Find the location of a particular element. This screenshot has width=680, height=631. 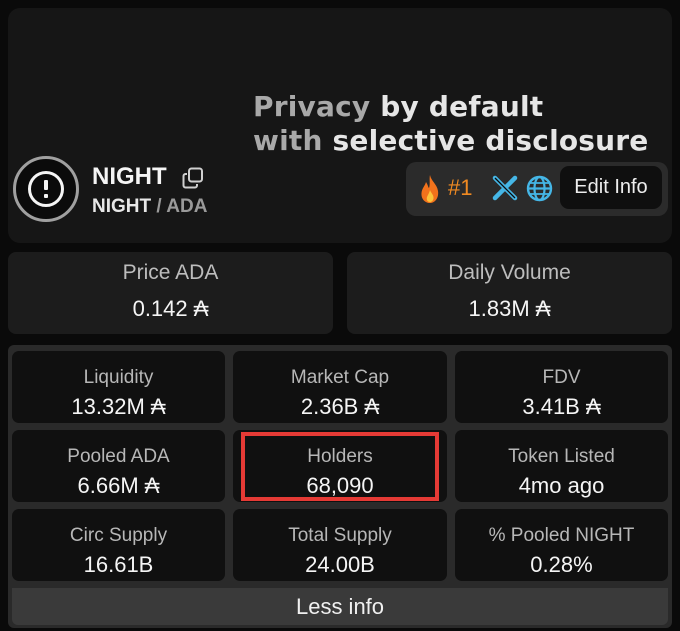

stat-label: Holders is located at coordinates (340, 456).